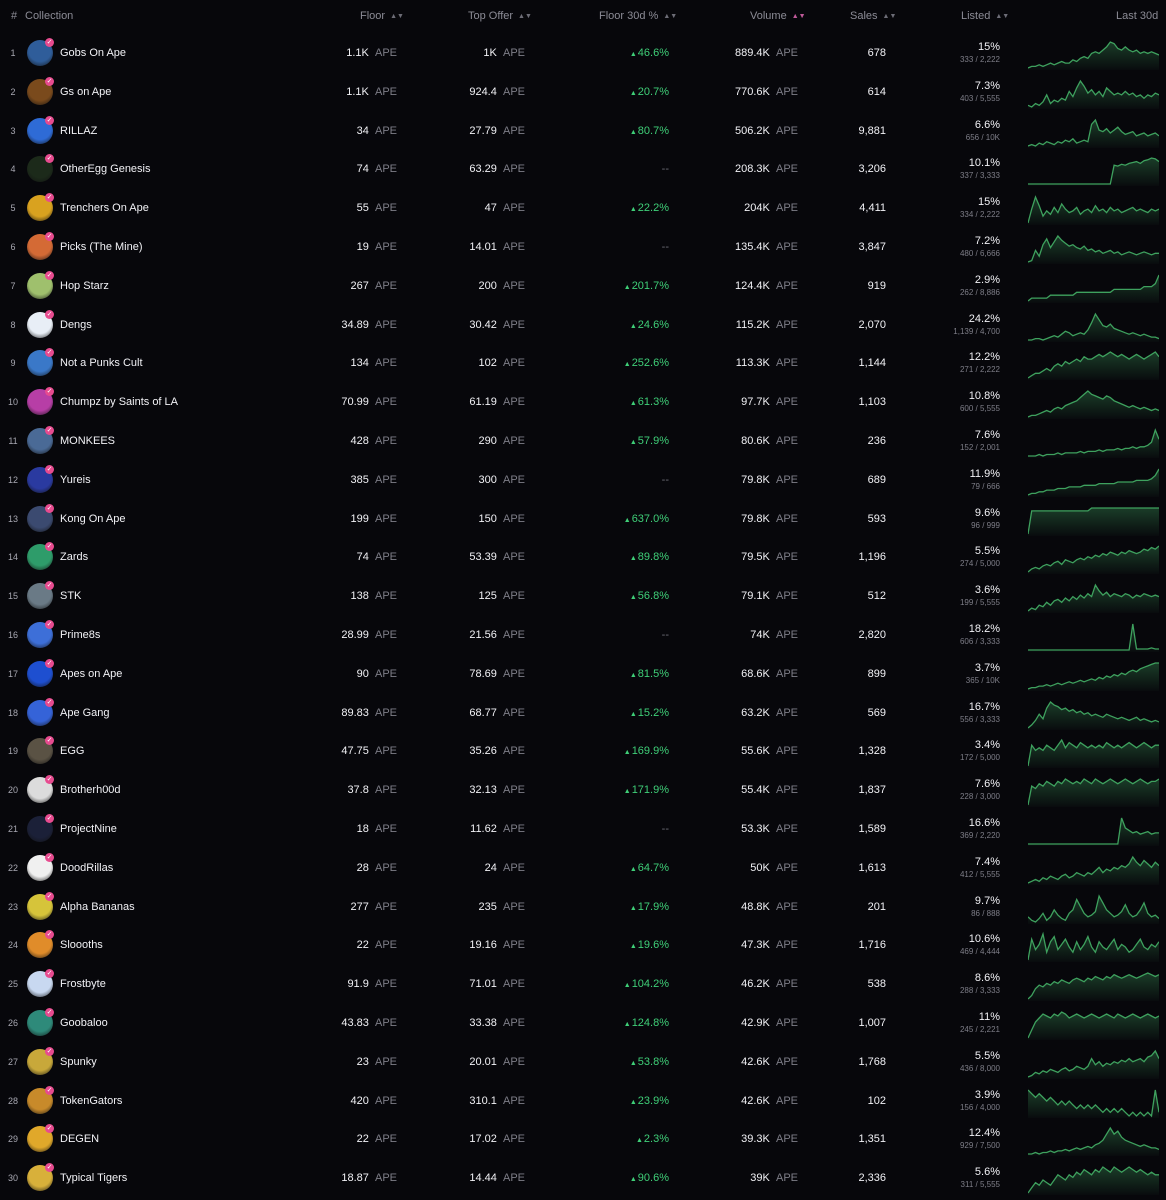 This screenshot has height=1200, width=1166. What do you see at coordinates (75, 480) in the screenshot?
I see `collection-name: Yureis` at bounding box center [75, 480].